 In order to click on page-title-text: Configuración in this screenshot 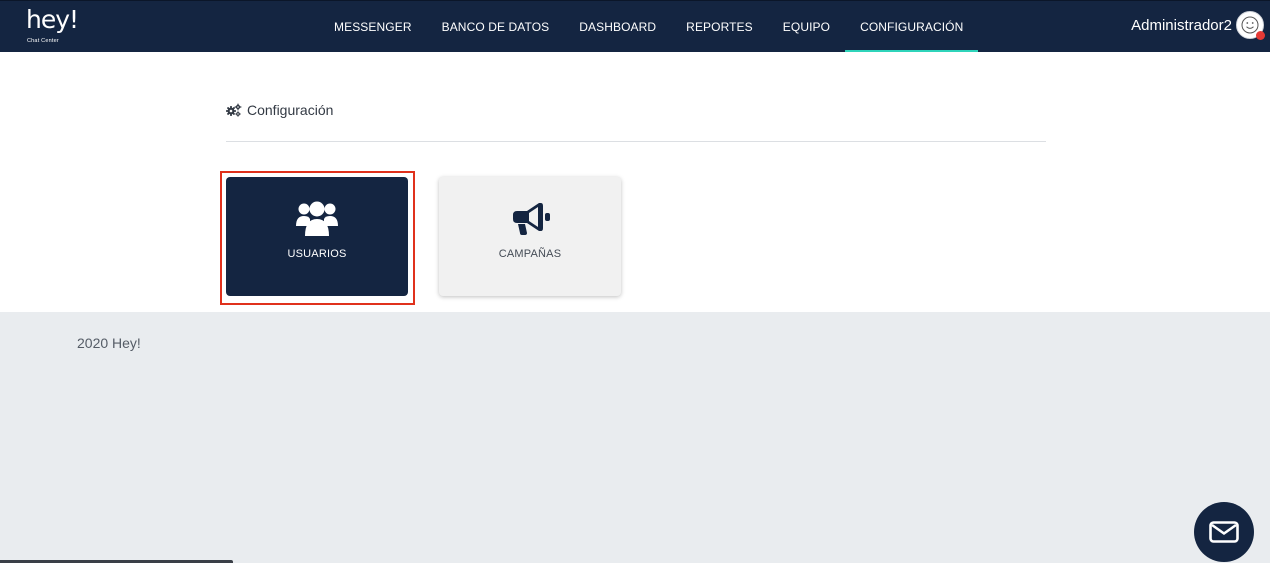, I will do `click(290, 110)`.